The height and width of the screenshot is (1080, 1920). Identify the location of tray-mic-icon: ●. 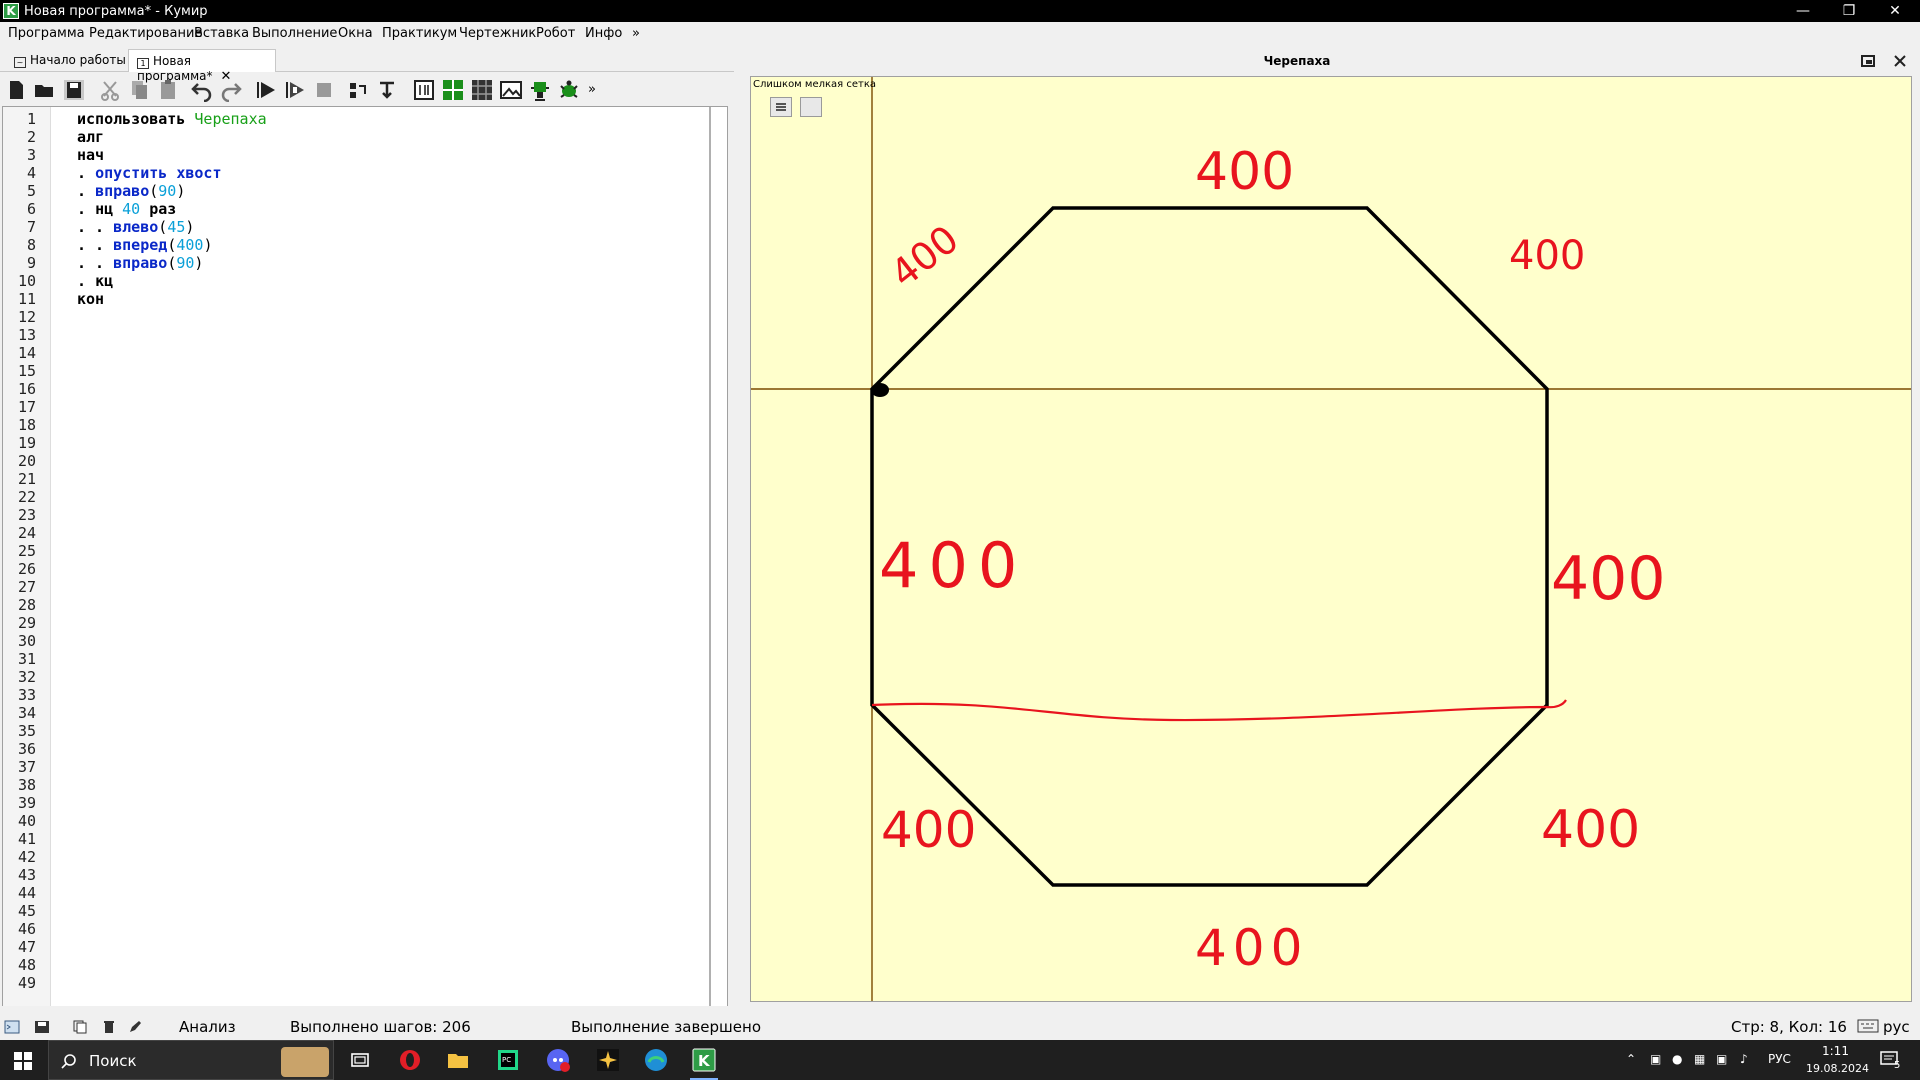
(1677, 1059).